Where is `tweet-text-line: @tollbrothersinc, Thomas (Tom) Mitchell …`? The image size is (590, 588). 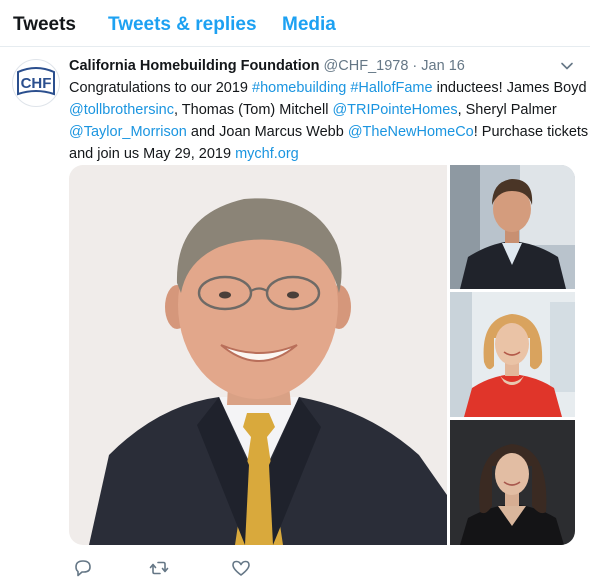 tweet-text-line: @tollbrothersinc, Thomas (Tom) Mitchell … is located at coordinates (324, 110).